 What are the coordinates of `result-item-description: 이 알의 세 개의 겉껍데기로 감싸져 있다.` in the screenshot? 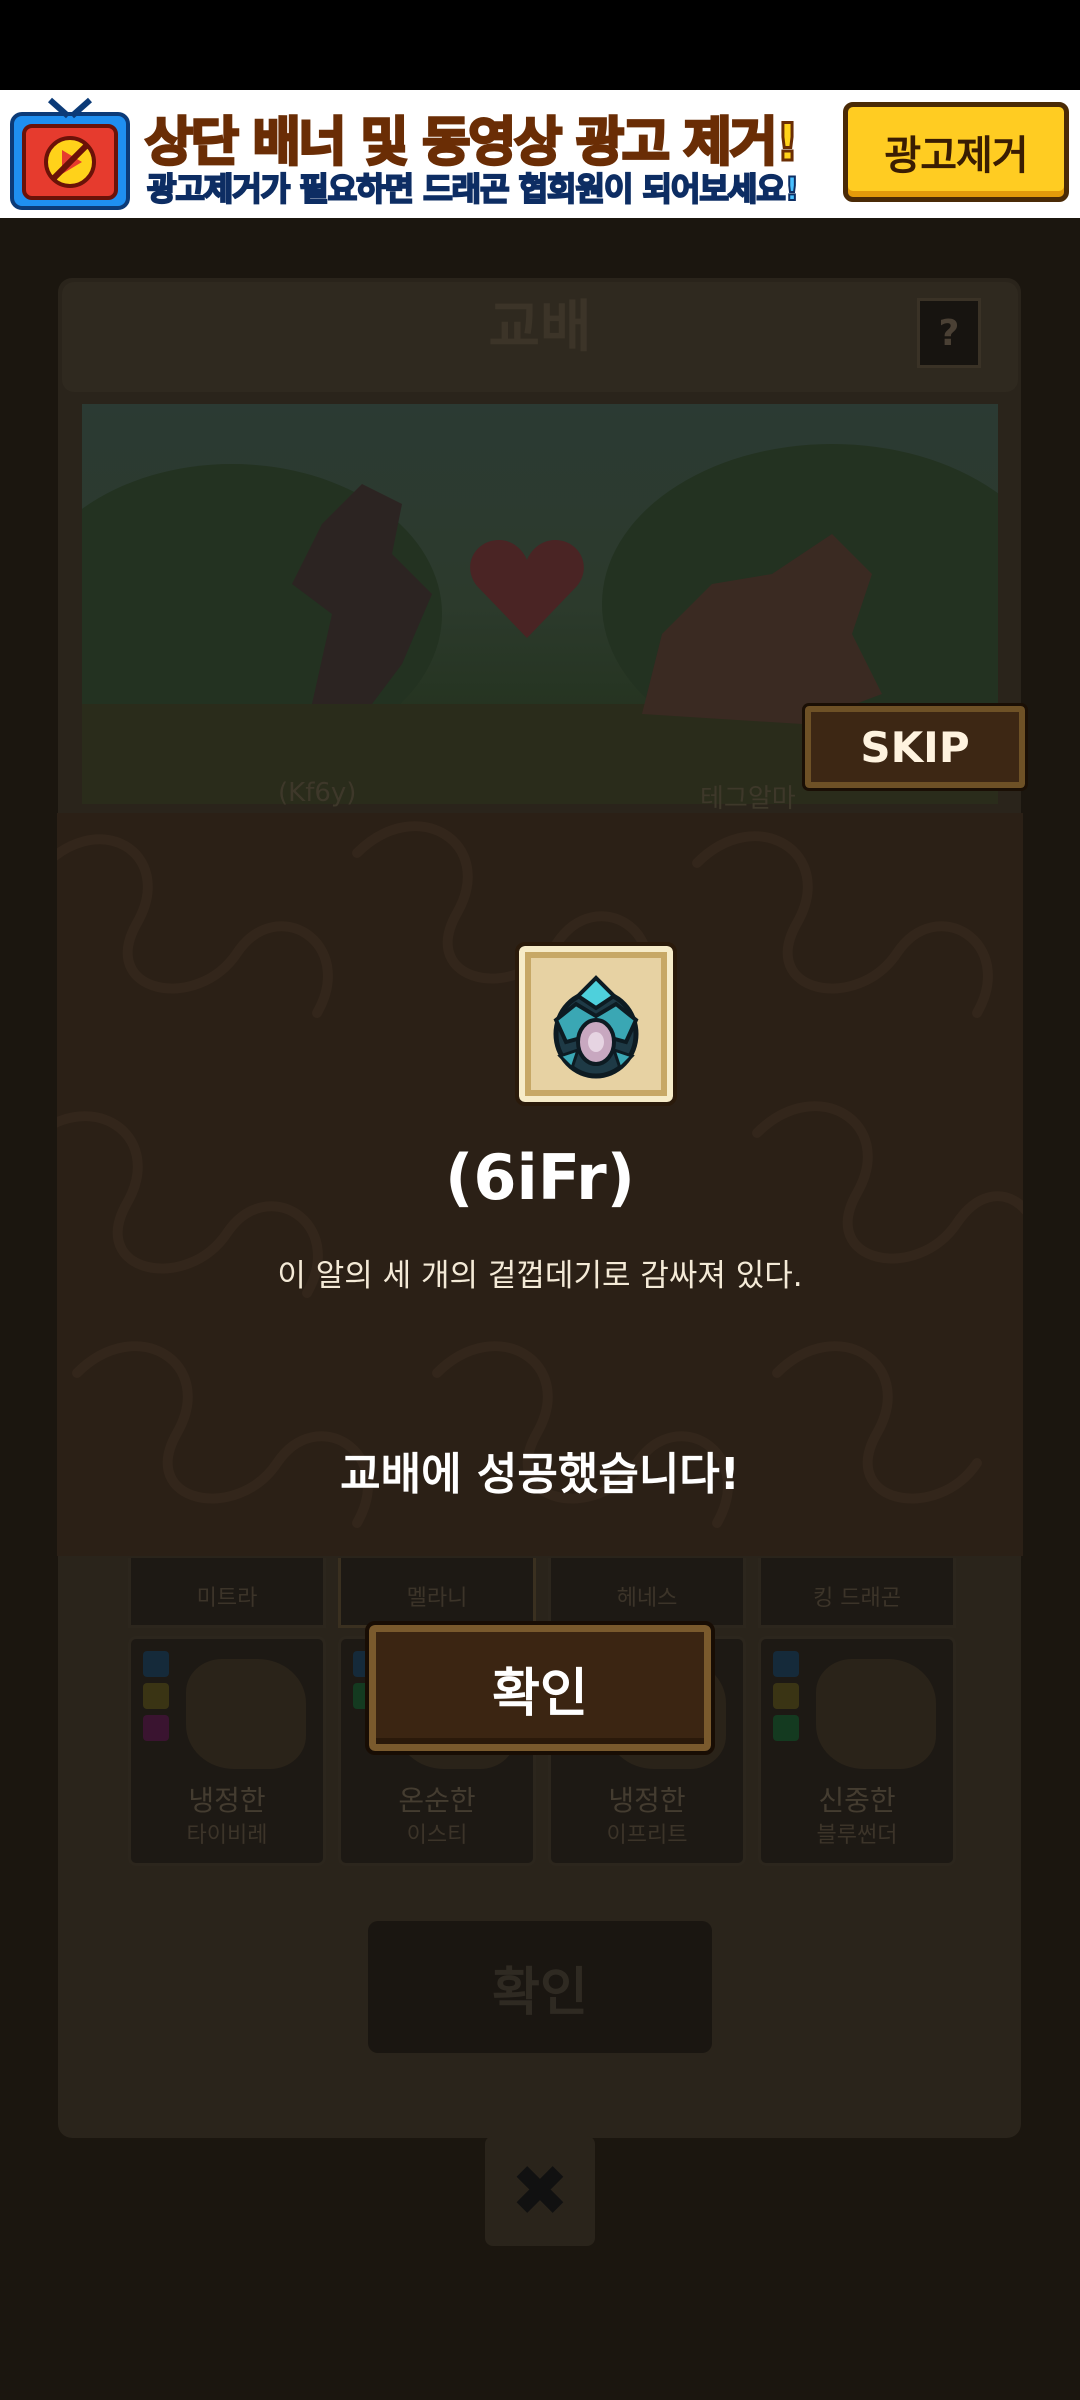 It's located at (540, 1276).